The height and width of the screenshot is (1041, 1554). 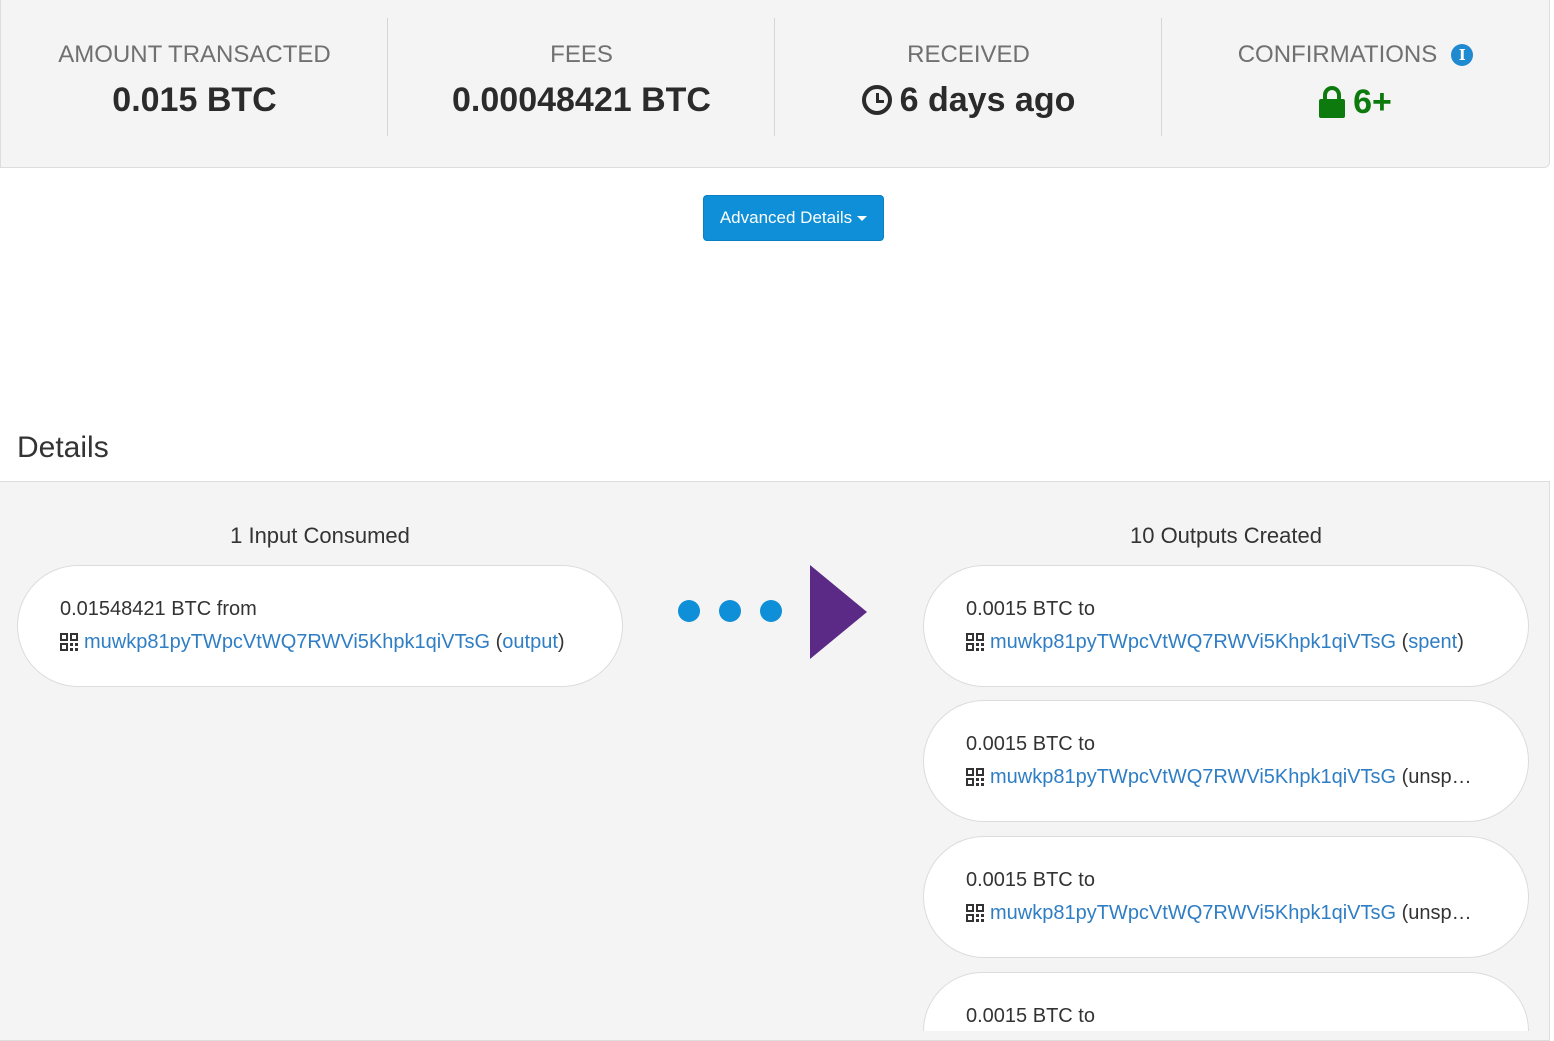 I want to click on details-heading: Details, so click(x=63, y=447).